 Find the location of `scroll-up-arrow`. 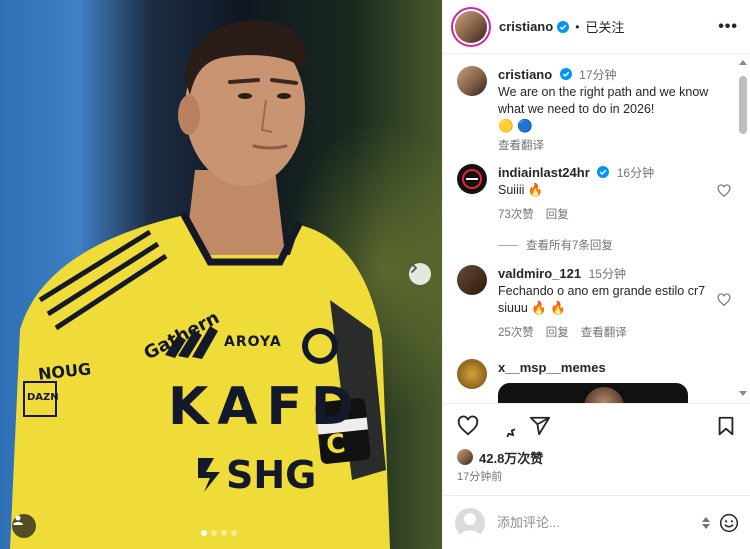

scroll-up-arrow is located at coordinates (743, 62).